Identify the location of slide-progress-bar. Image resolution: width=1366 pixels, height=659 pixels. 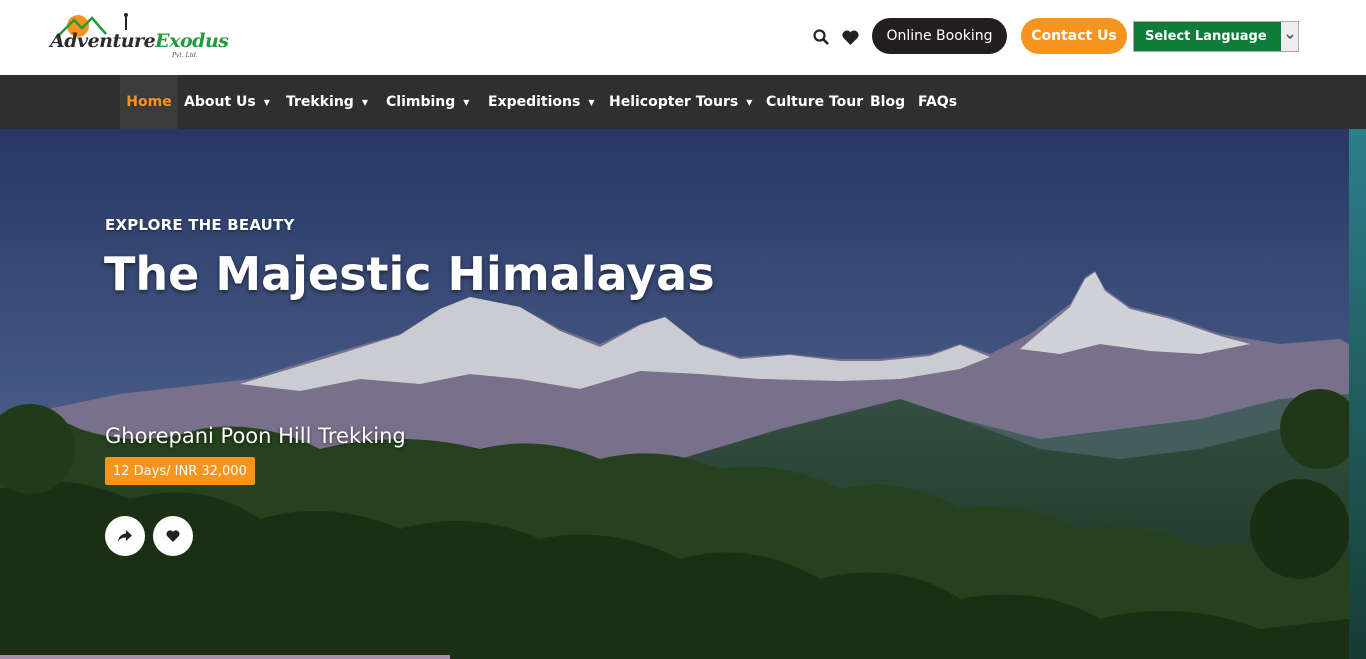
(225, 657).